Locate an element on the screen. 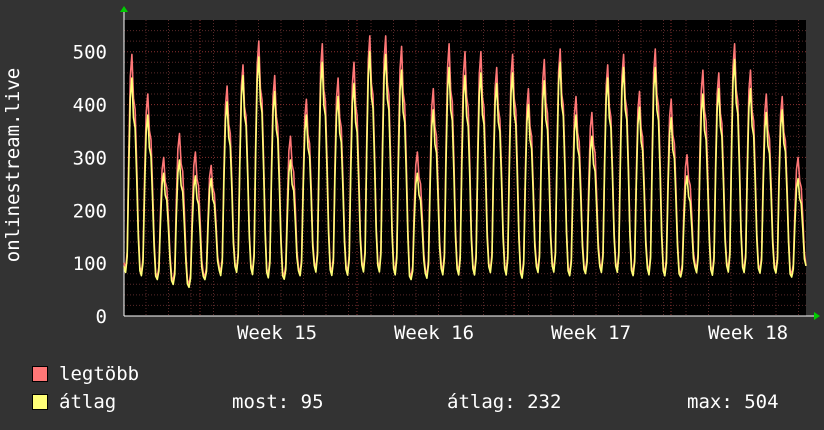 This screenshot has height=430, width=824. y-tick-label: 0 is located at coordinates (101, 317).